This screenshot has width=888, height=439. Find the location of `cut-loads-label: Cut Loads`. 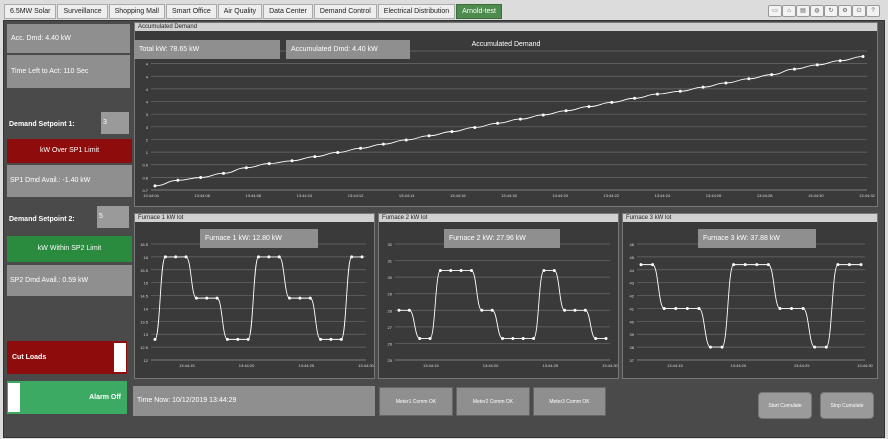

cut-loads-label: Cut Loads is located at coordinates (29, 357).